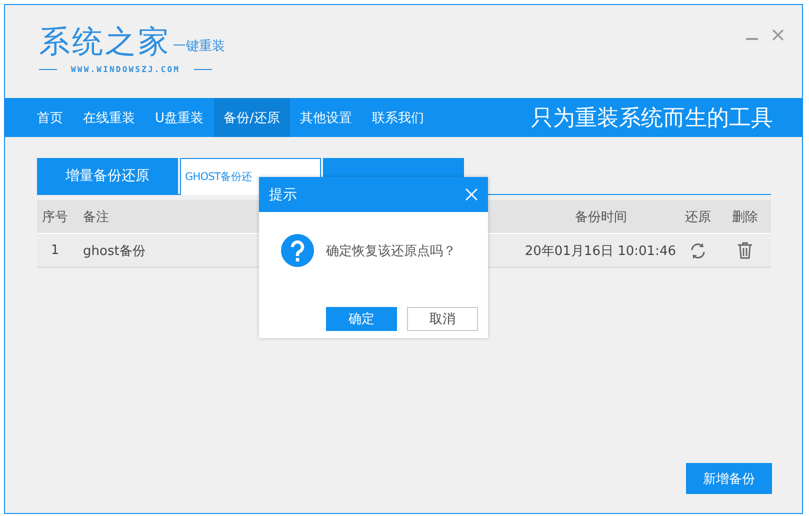 This screenshot has height=516, width=809. What do you see at coordinates (179, 117) in the screenshot?
I see `nav-item: U盘重装` at bounding box center [179, 117].